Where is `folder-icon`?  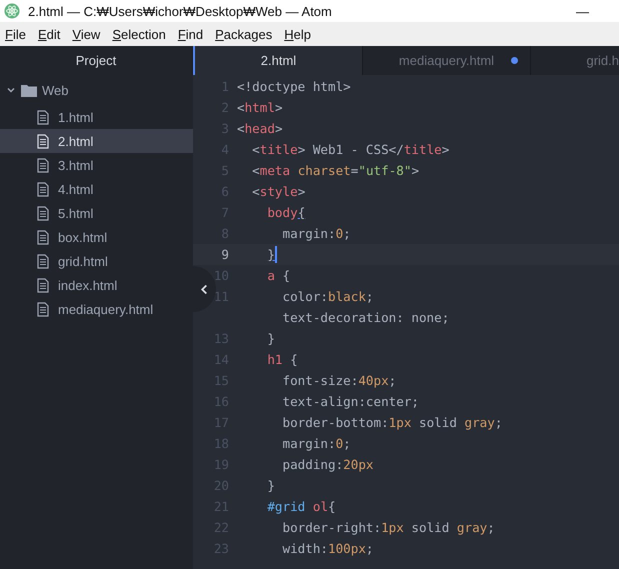
folder-icon is located at coordinates (29, 90).